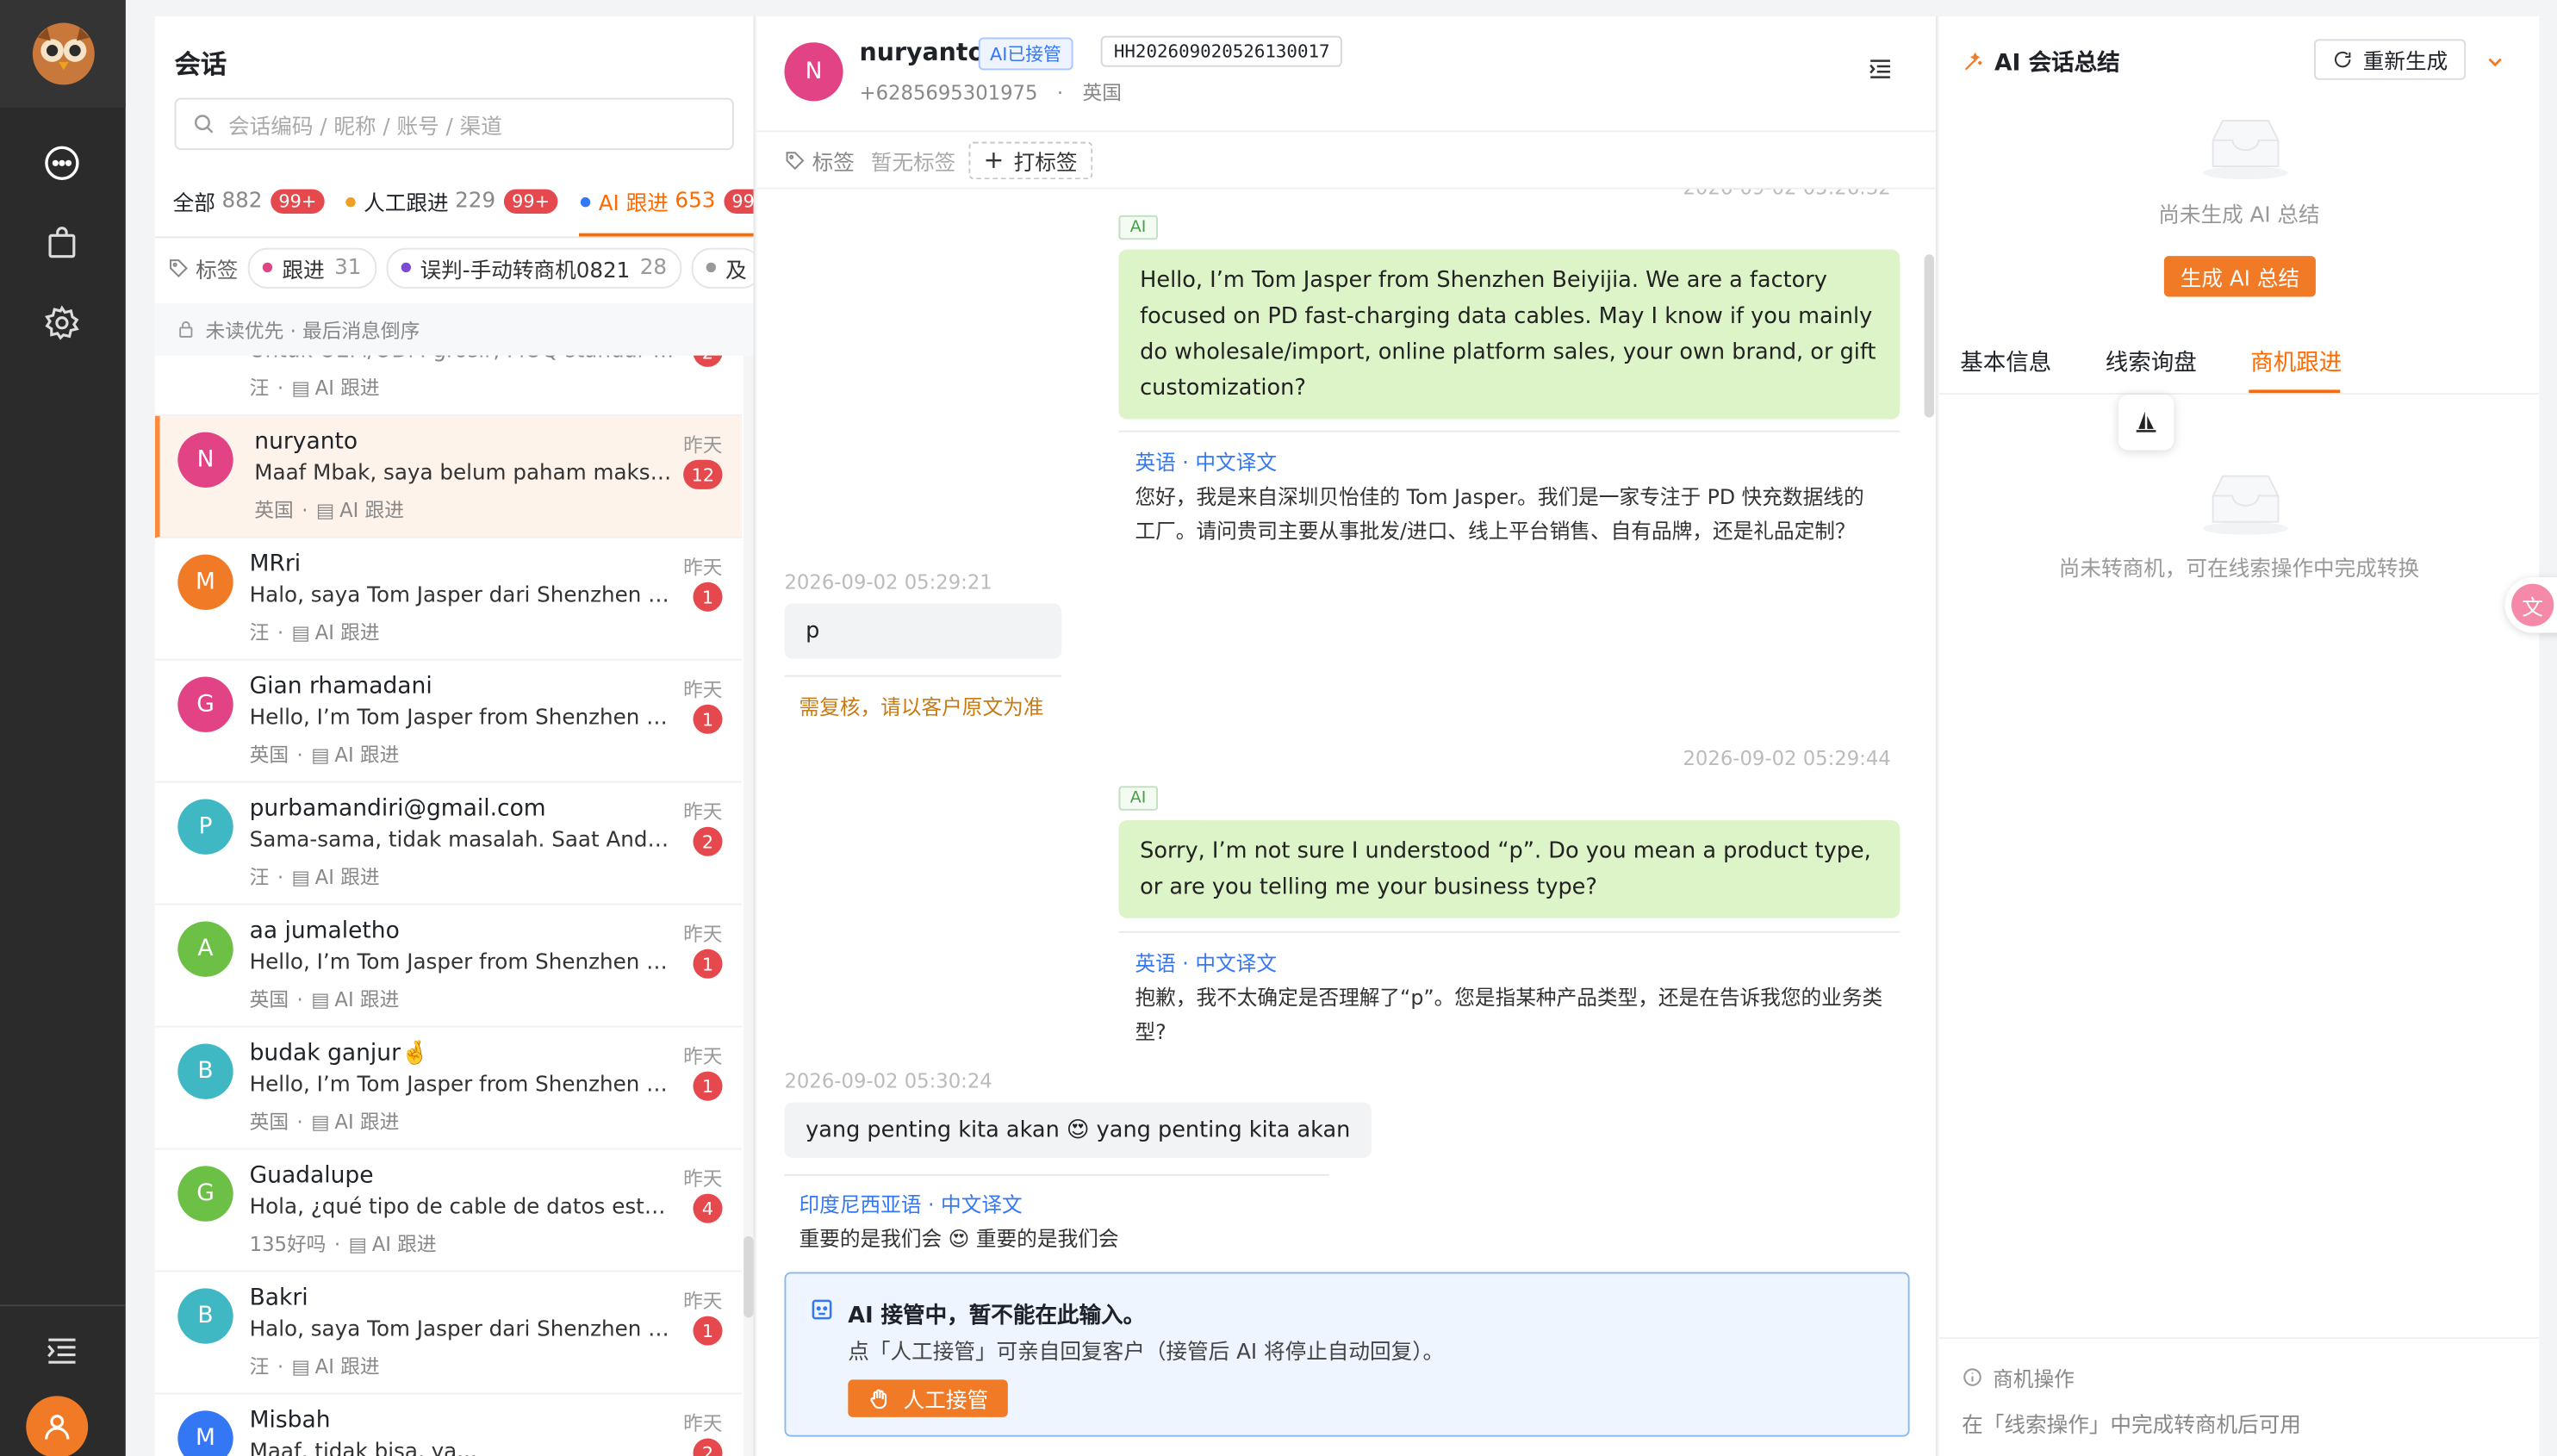  What do you see at coordinates (928, 1398) in the screenshot?
I see `manual-takeover-button: 人工接管` at bounding box center [928, 1398].